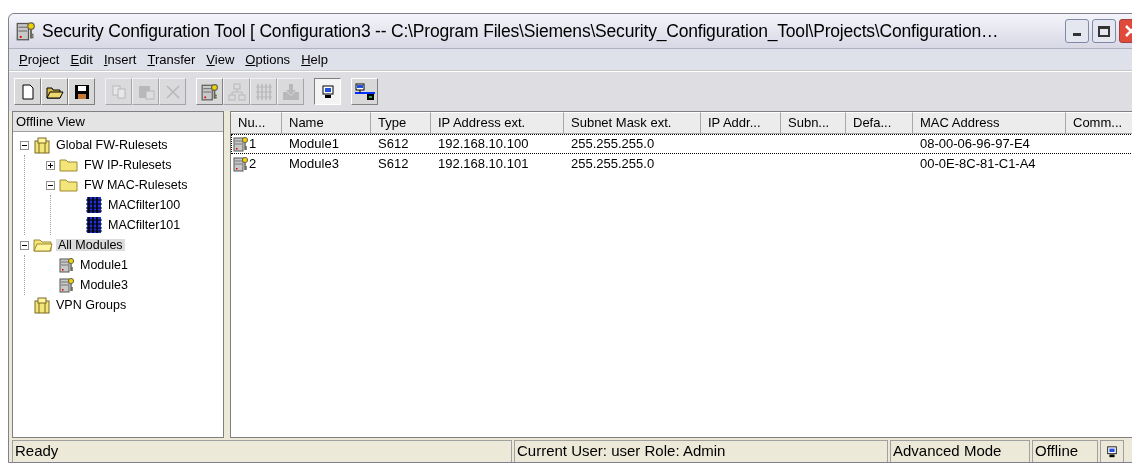  Describe the element at coordinates (112, 145) in the screenshot. I see `tree-item: Global FW-Rulesets` at that location.